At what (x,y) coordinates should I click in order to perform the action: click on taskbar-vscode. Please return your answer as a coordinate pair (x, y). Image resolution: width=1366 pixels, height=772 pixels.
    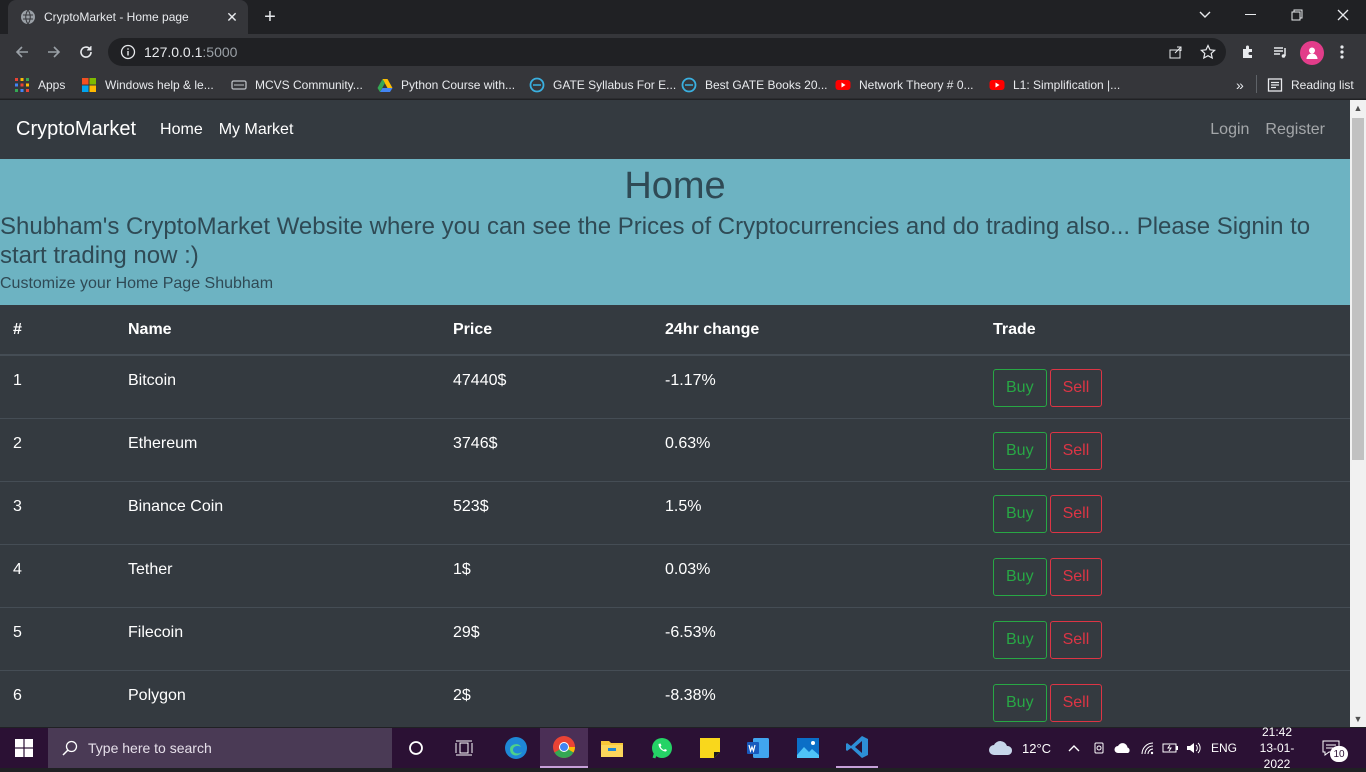
    Looking at the image, I should click on (857, 748).